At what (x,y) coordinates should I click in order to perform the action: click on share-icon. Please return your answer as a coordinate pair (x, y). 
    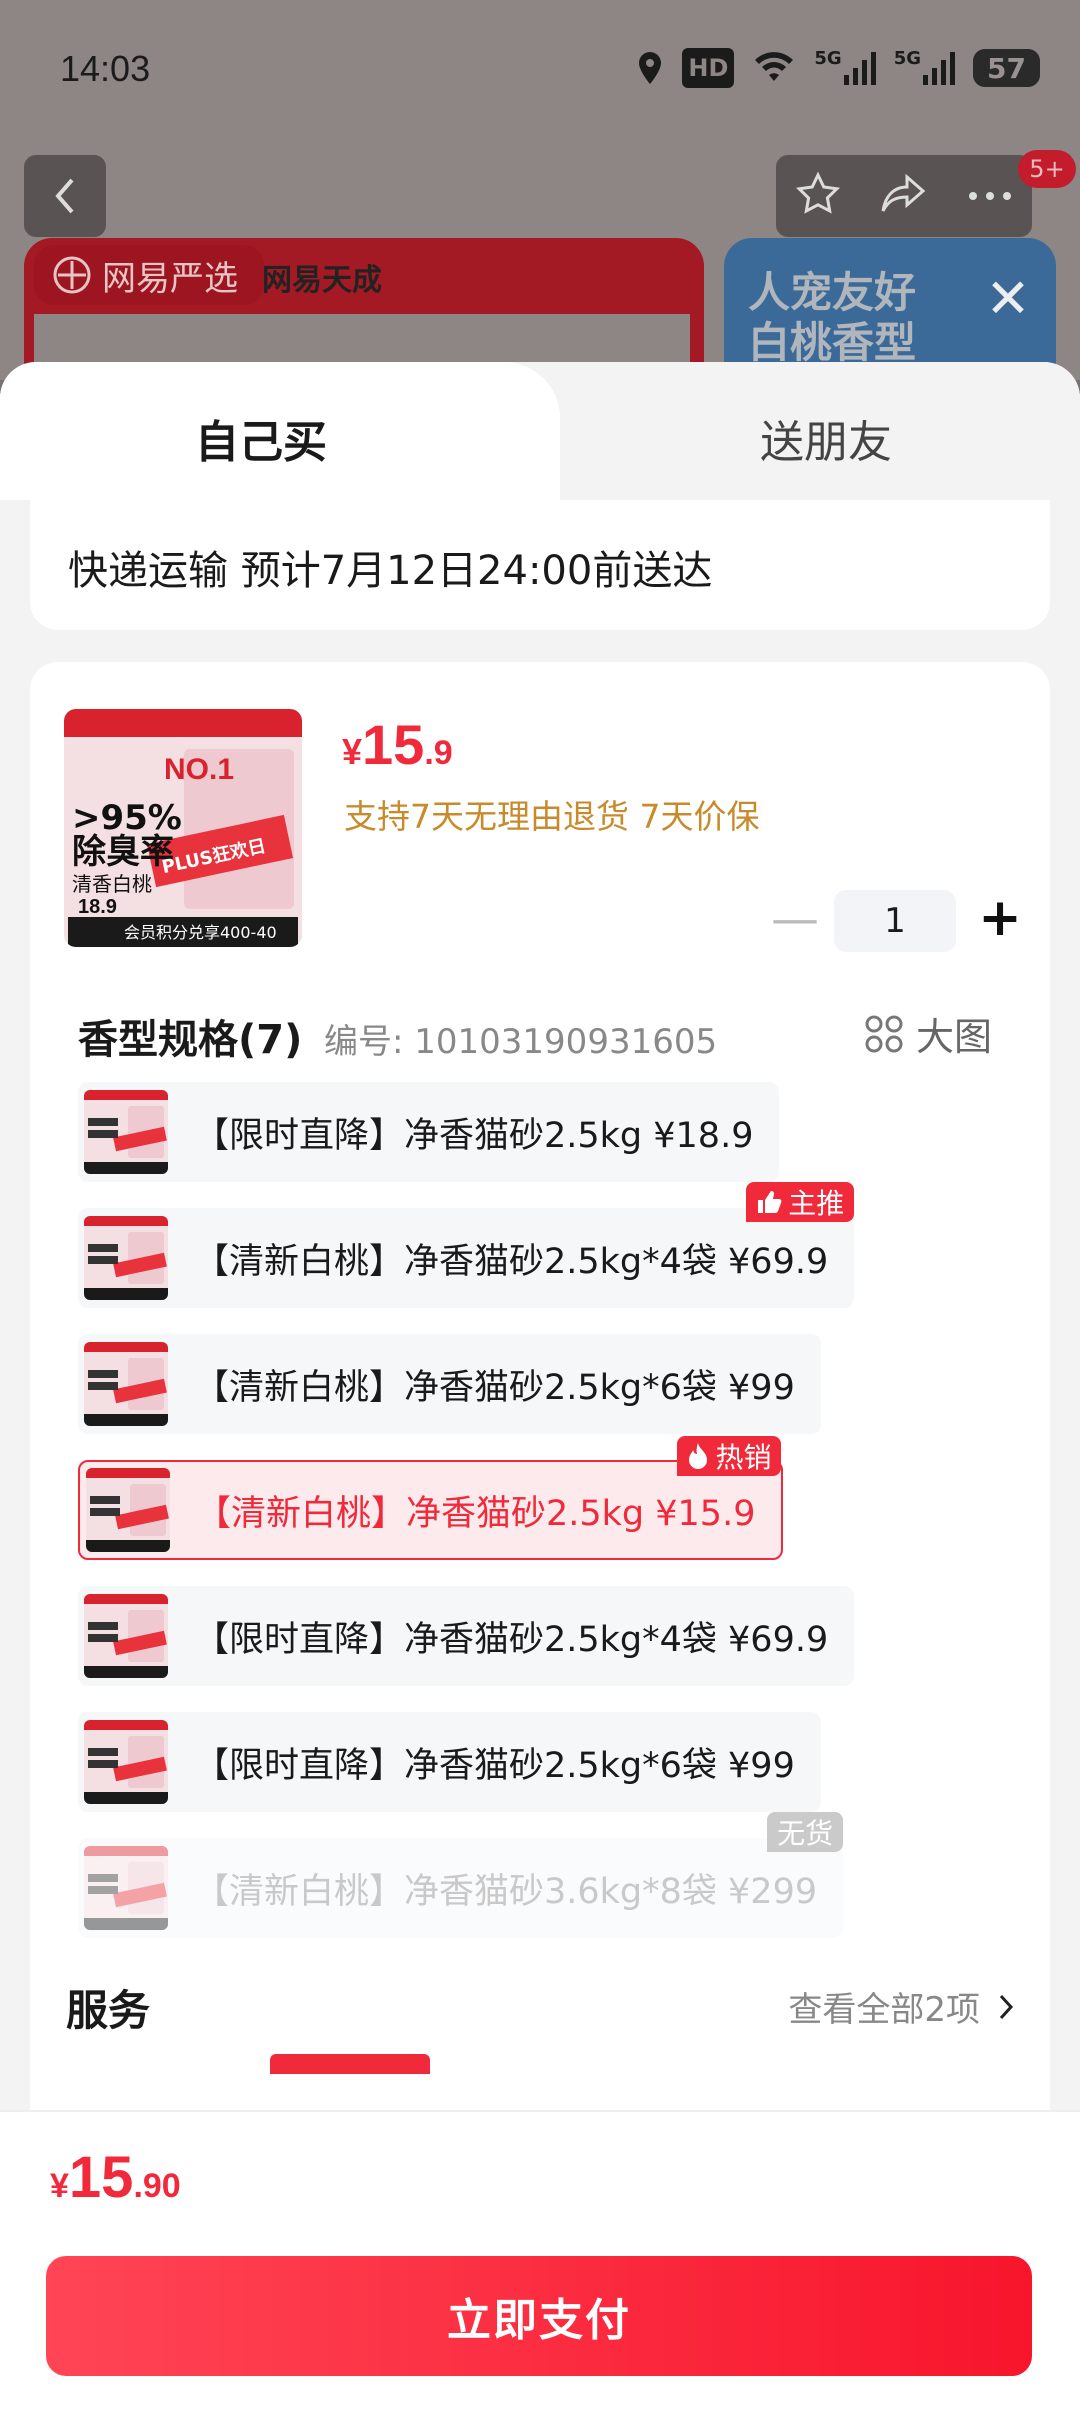
    Looking at the image, I should click on (904, 196).